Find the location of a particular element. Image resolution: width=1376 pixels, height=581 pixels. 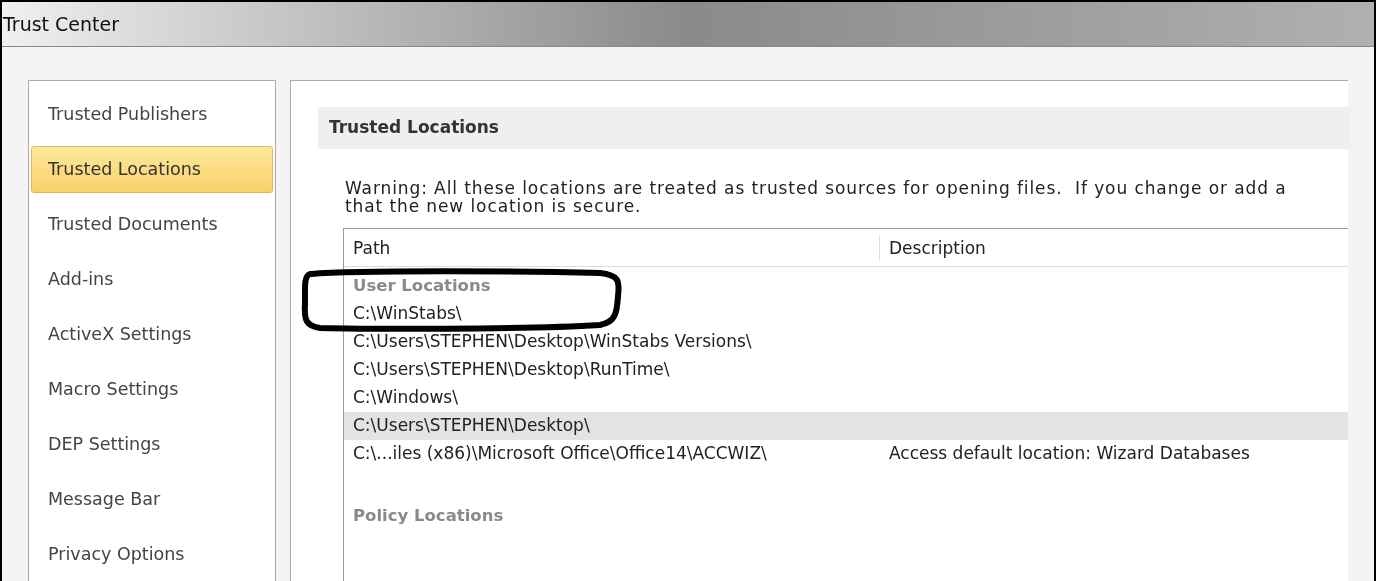

sidebar-item: Macro Settings is located at coordinates (152, 389).